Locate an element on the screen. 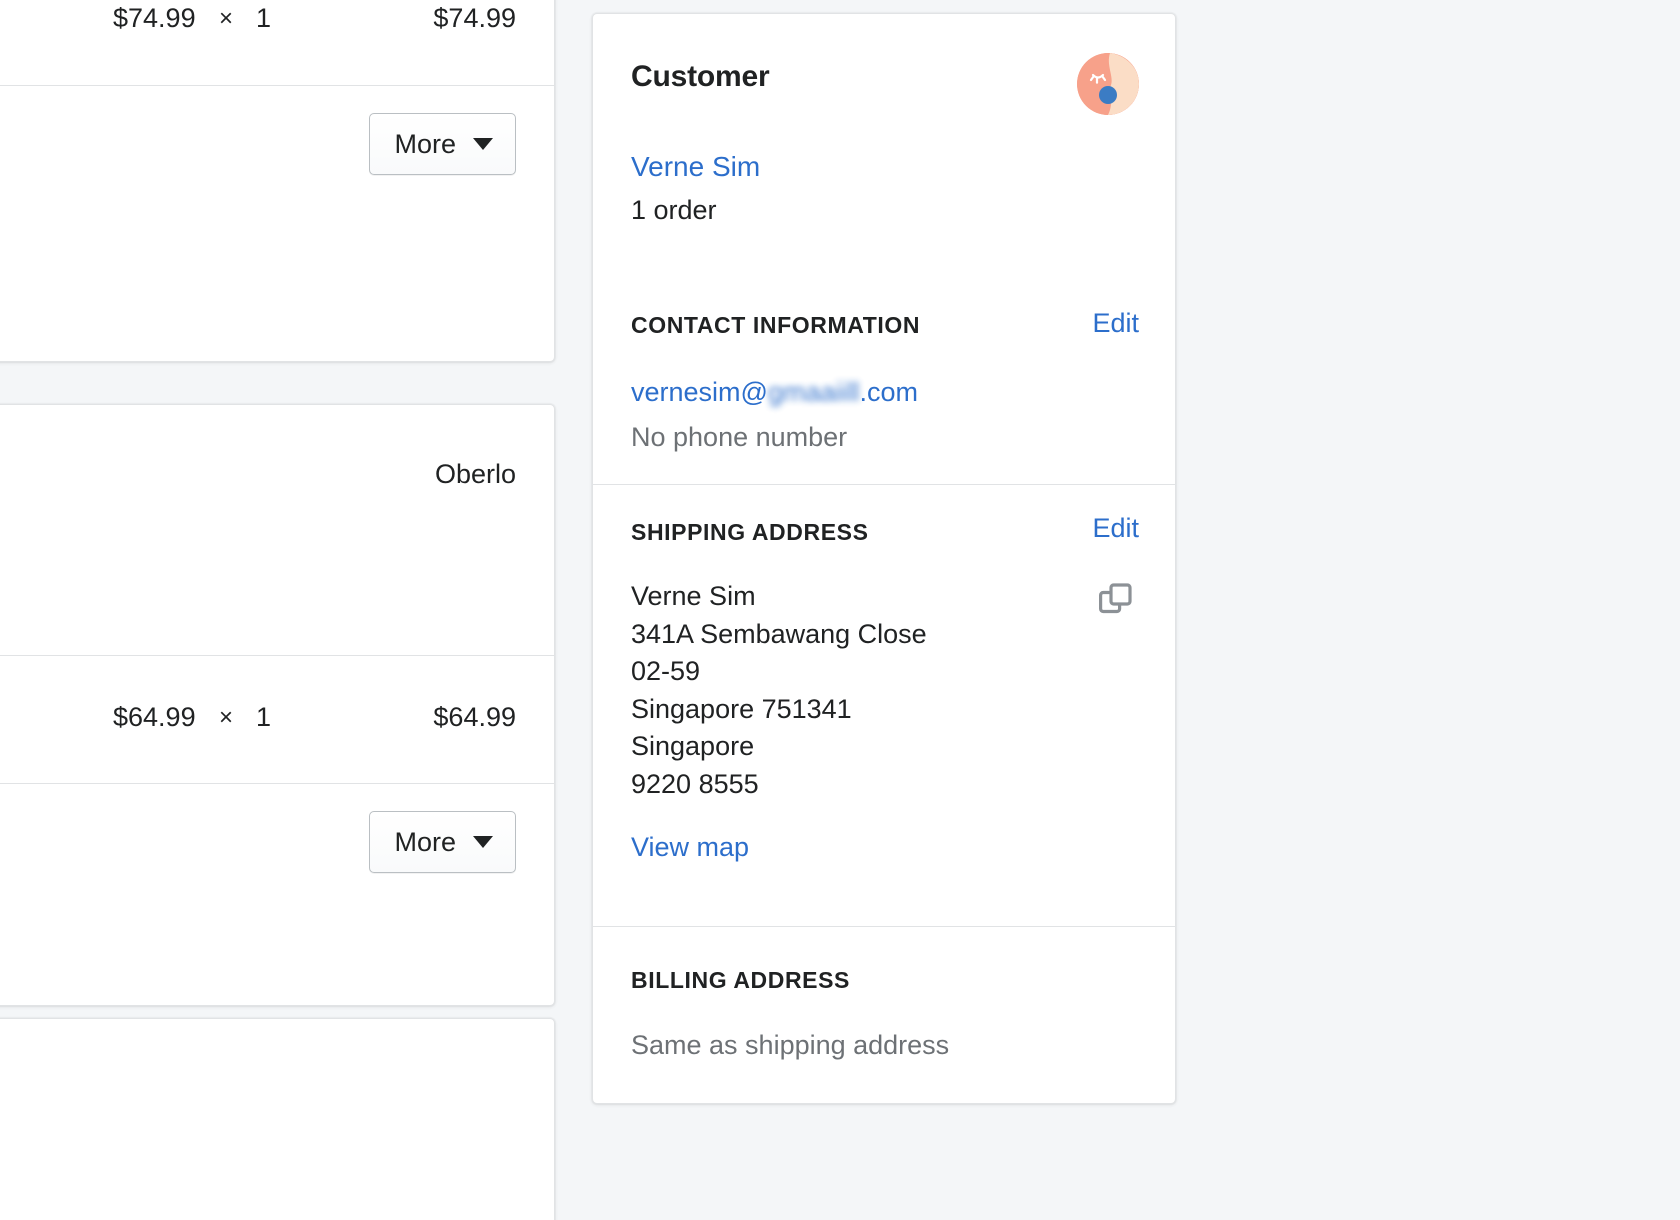 This screenshot has width=1680, height=1220. vendor-row-2: Oberlo is located at coordinates (277, 530).